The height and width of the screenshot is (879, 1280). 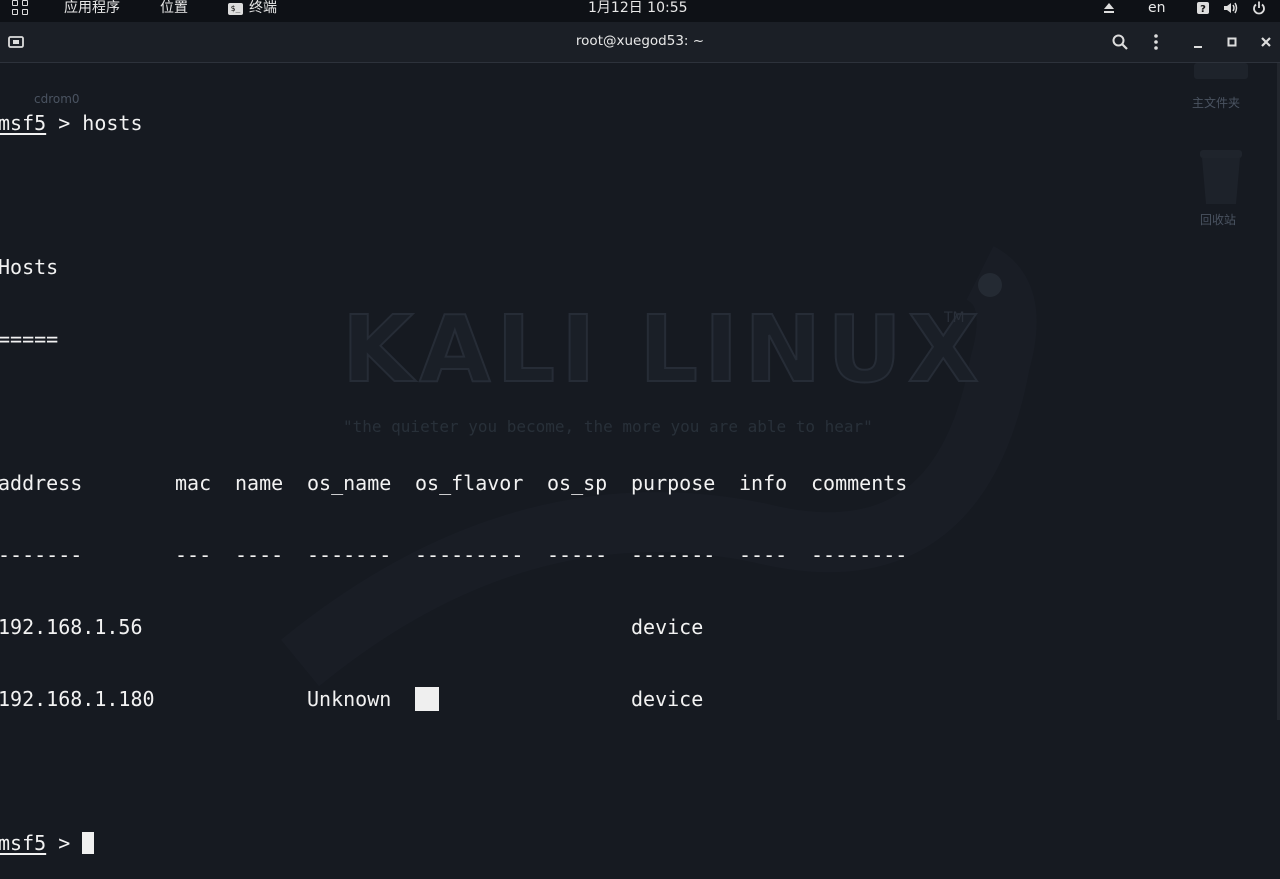 I want to click on menu-kebab-icon, so click(x=1156, y=42).